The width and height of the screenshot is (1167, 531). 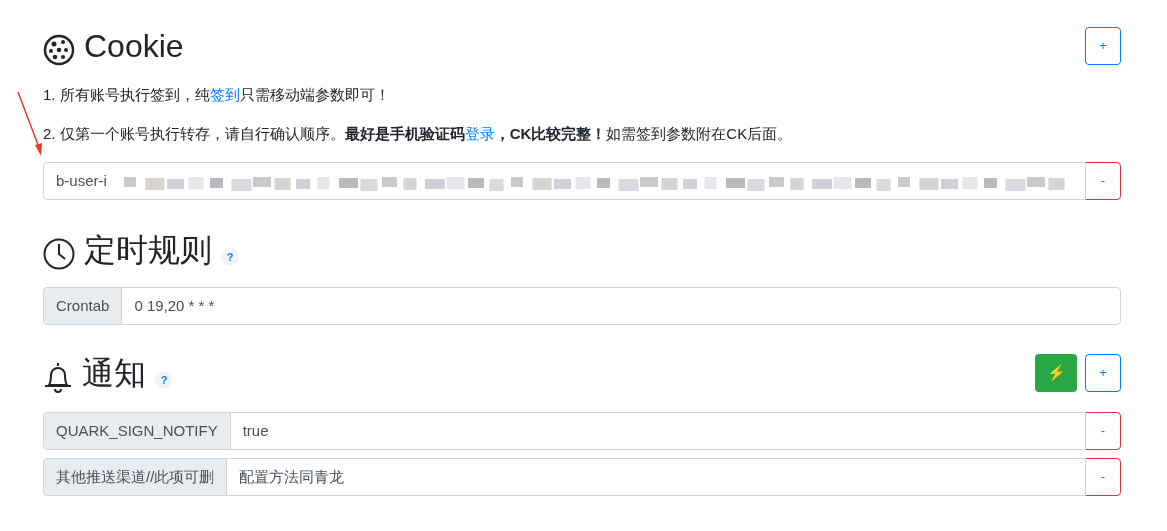 I want to click on section-title: Cookie, so click(x=134, y=46).